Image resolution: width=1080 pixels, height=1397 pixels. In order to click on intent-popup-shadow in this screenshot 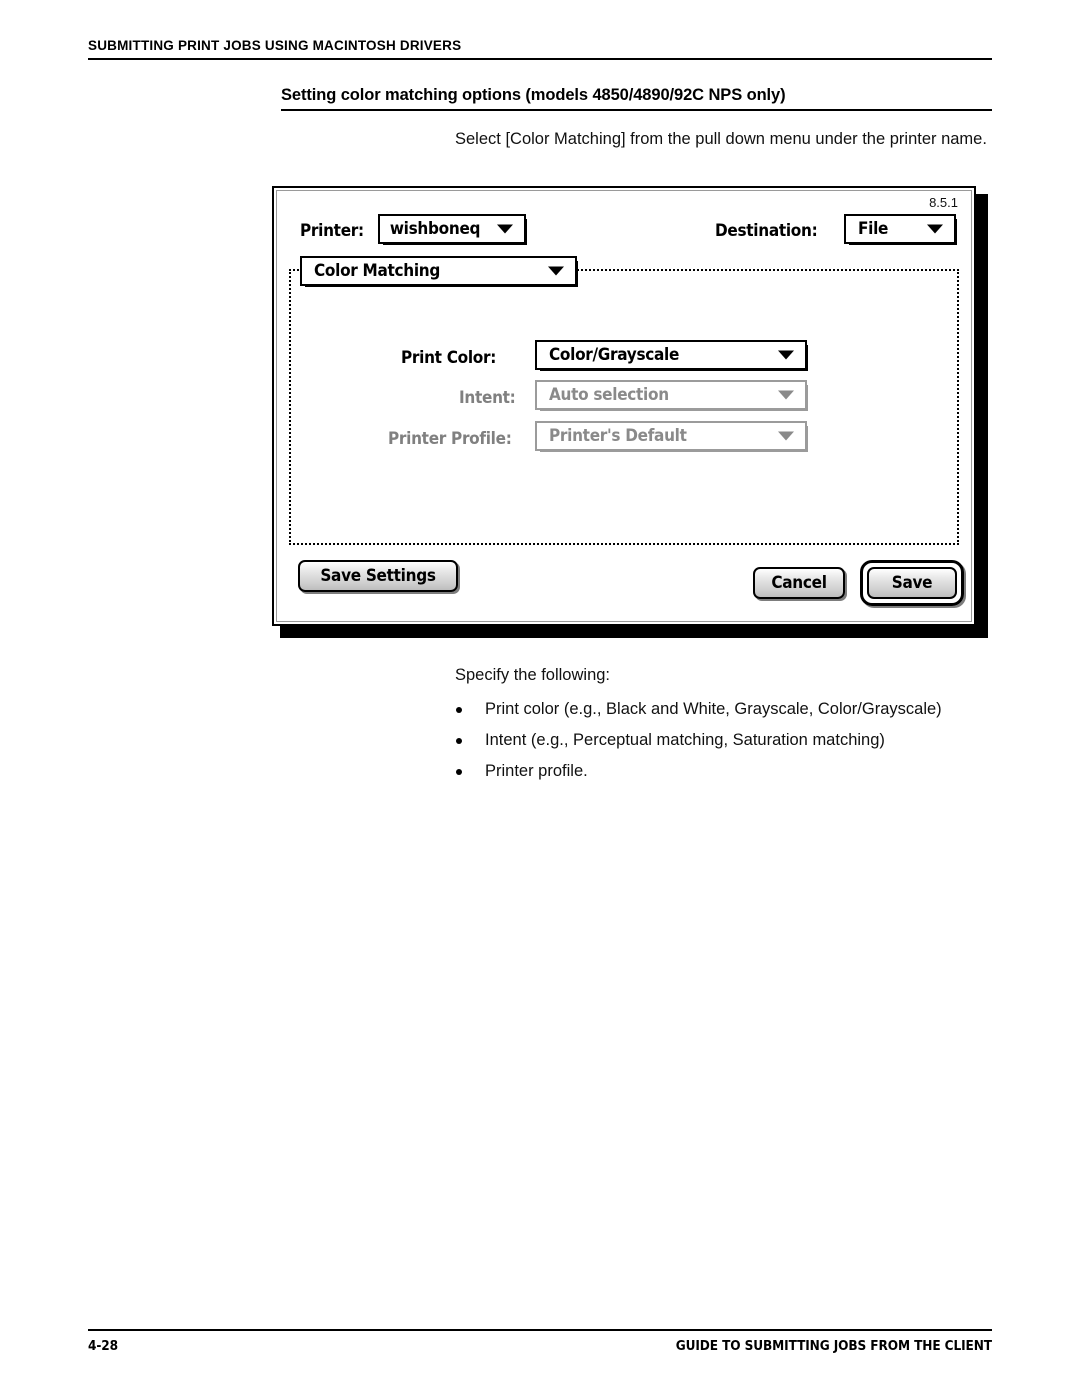, I will do `click(806, 398)`.